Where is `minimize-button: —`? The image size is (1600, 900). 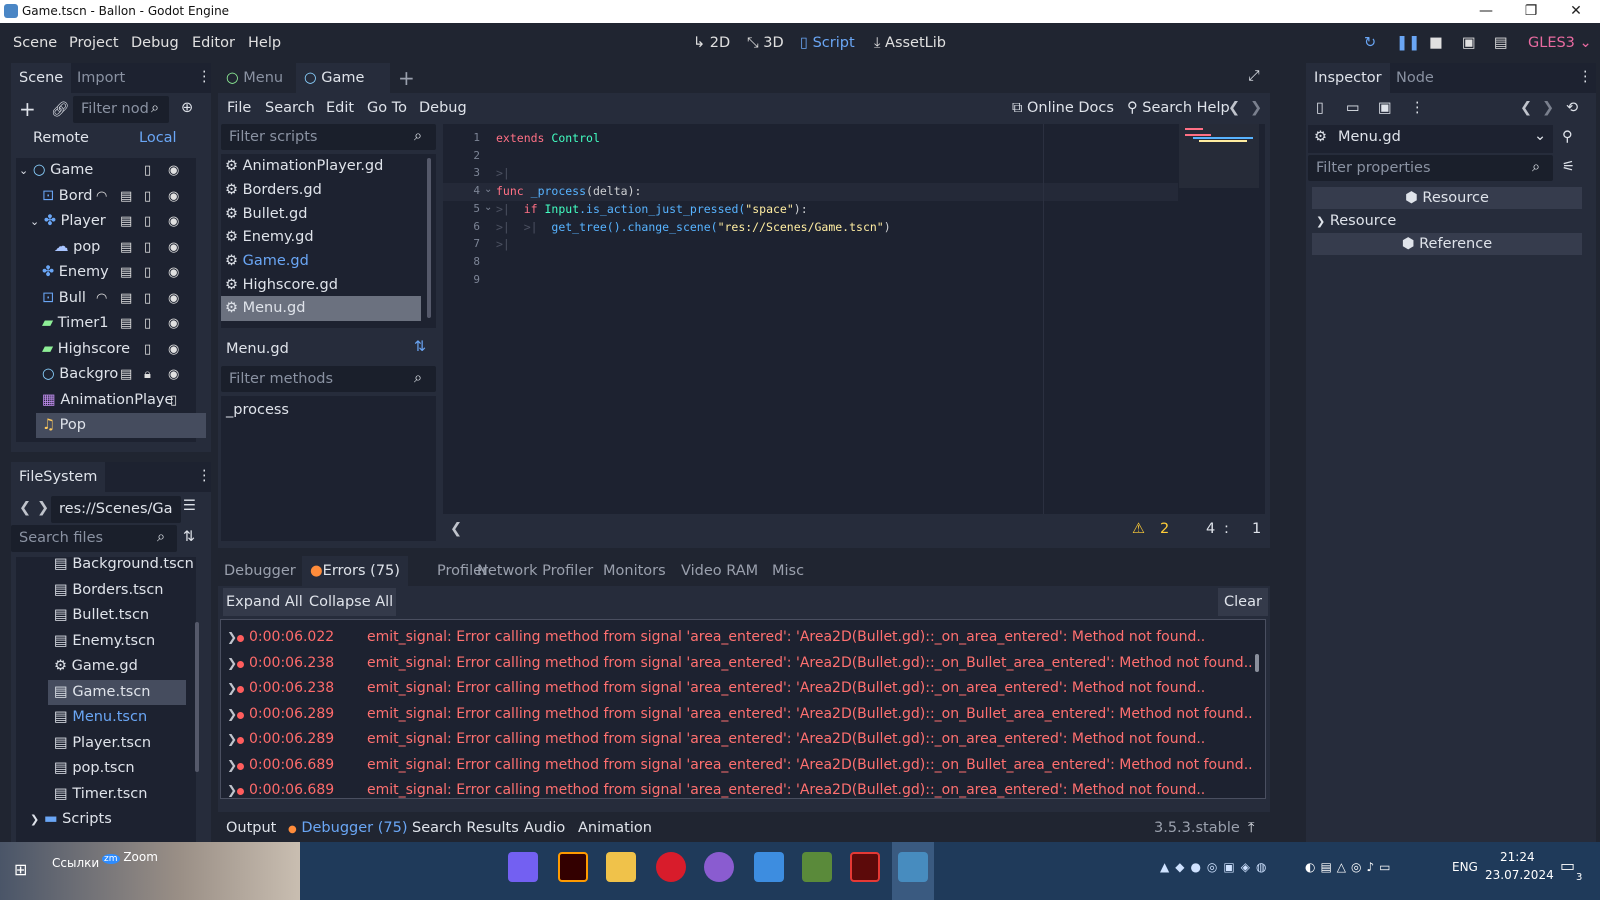
minimize-button: — is located at coordinates (1486, 11).